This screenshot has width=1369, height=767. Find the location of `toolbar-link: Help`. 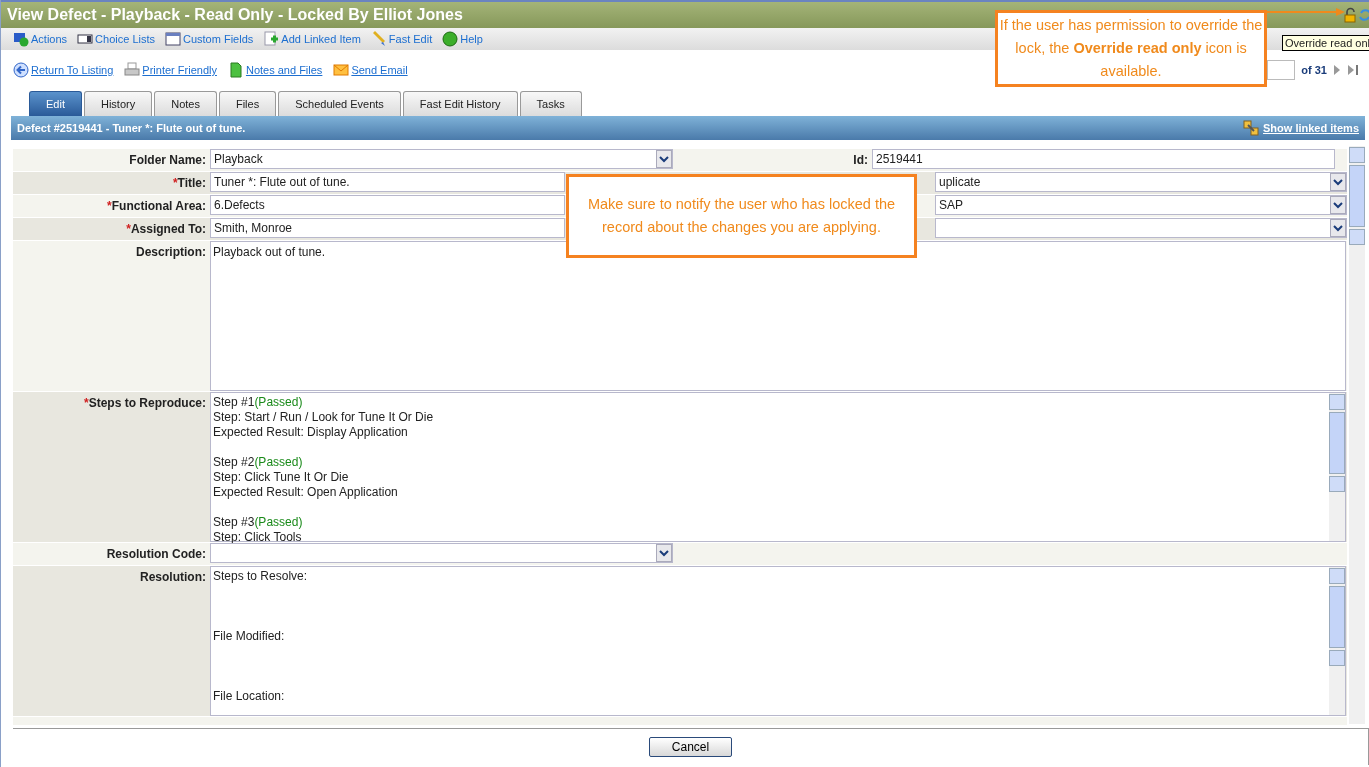

toolbar-link: Help is located at coordinates (462, 39).